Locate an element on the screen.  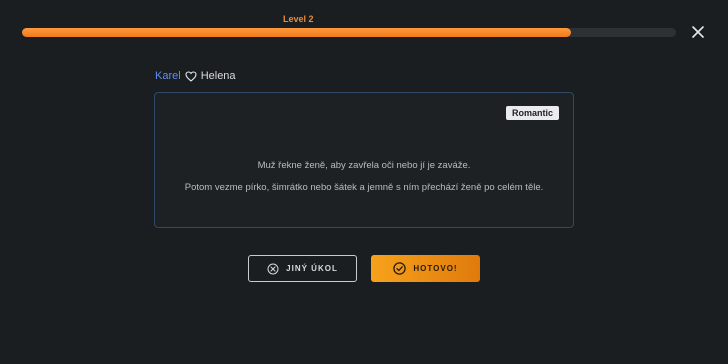
other-task-label: JINÝ ÚKOL is located at coordinates (312, 268).